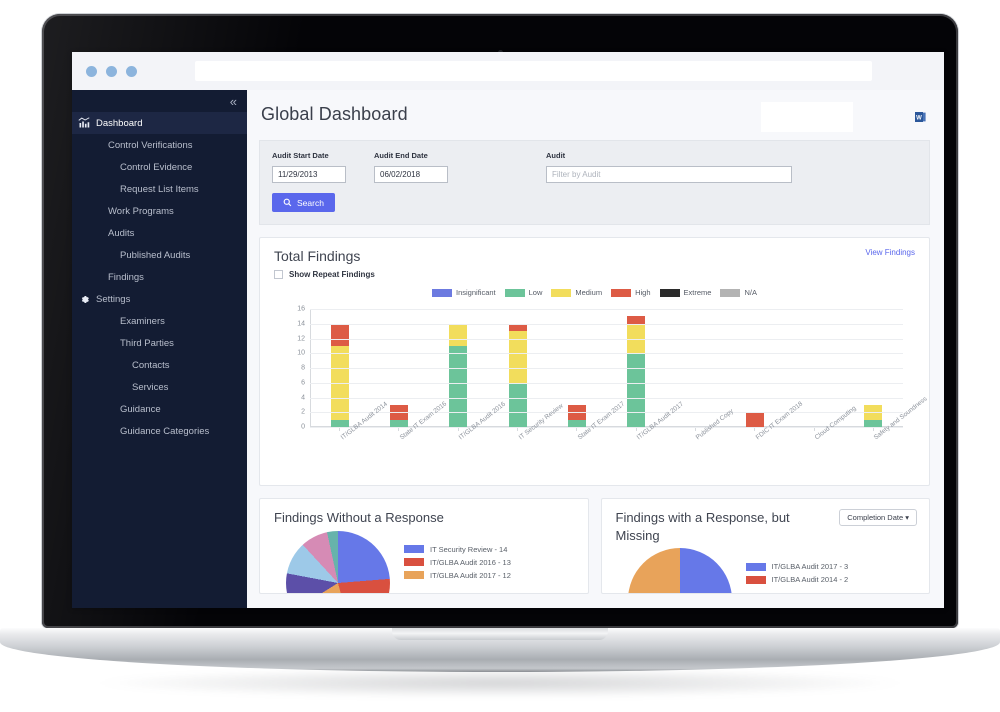 The image size is (1000, 712). I want to click on pie-legend-item: IT/GLBA Audit 2017 - 3, so click(796, 566).